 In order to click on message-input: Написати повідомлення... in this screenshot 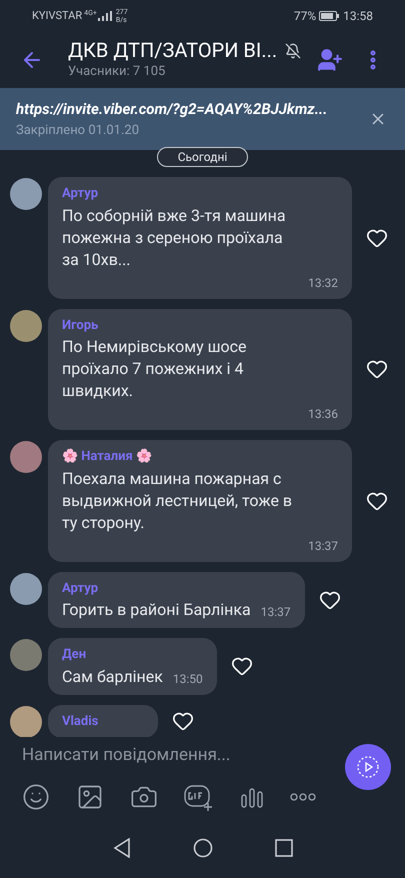, I will do `click(172, 756)`.